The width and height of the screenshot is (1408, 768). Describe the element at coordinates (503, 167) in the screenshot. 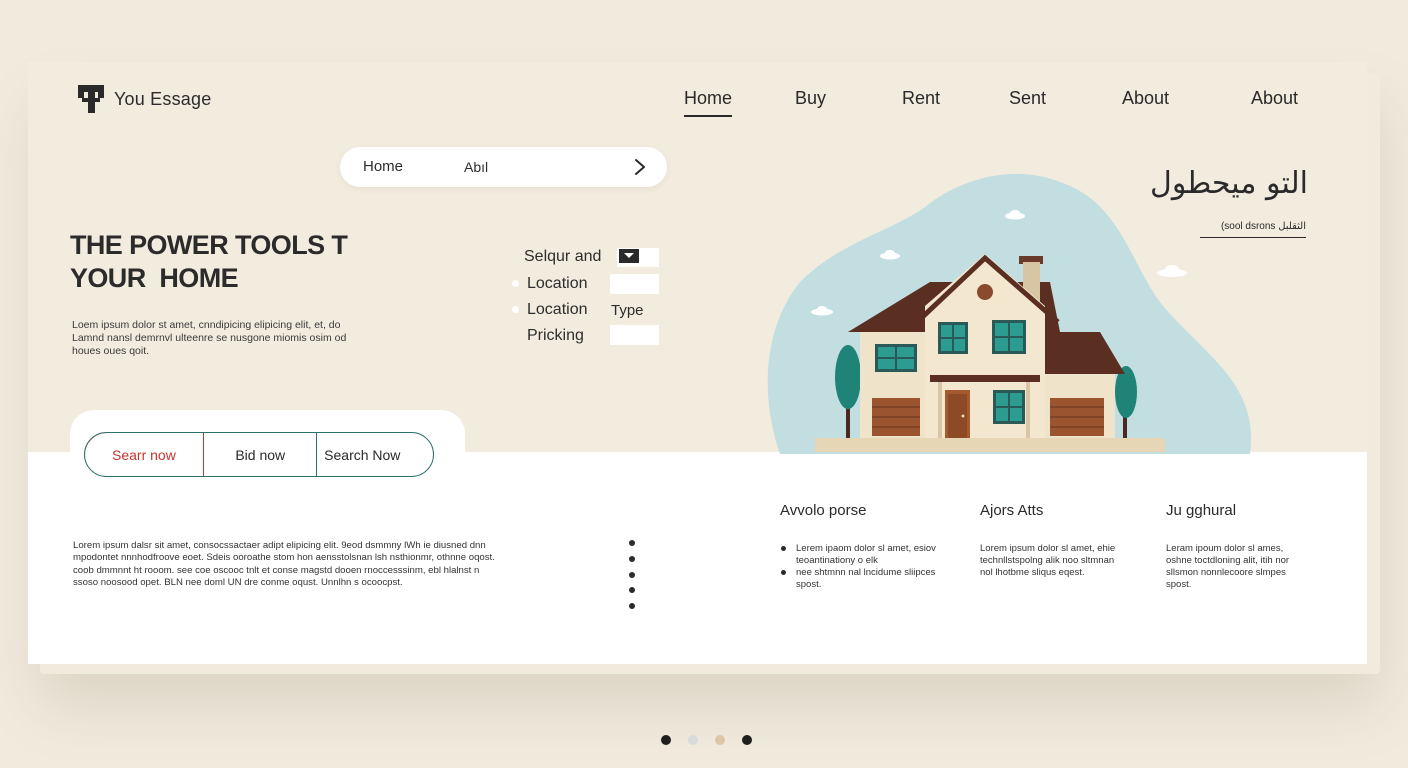

I see `breadcrumb: Home Abıl` at that location.